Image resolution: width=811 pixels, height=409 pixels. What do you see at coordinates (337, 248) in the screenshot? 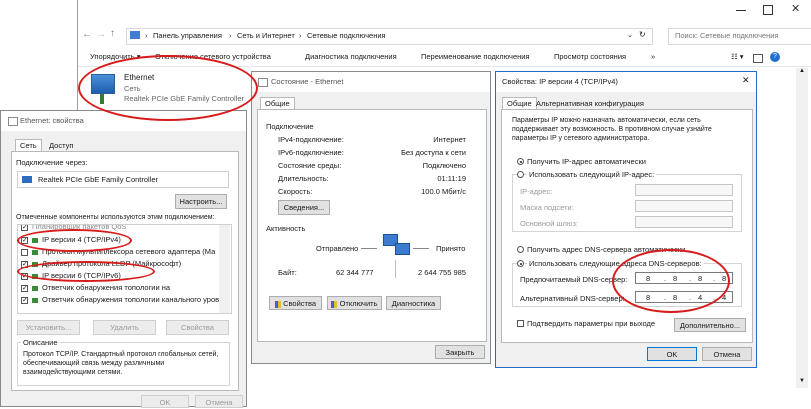
I see `sent-label: Отправлено` at bounding box center [337, 248].